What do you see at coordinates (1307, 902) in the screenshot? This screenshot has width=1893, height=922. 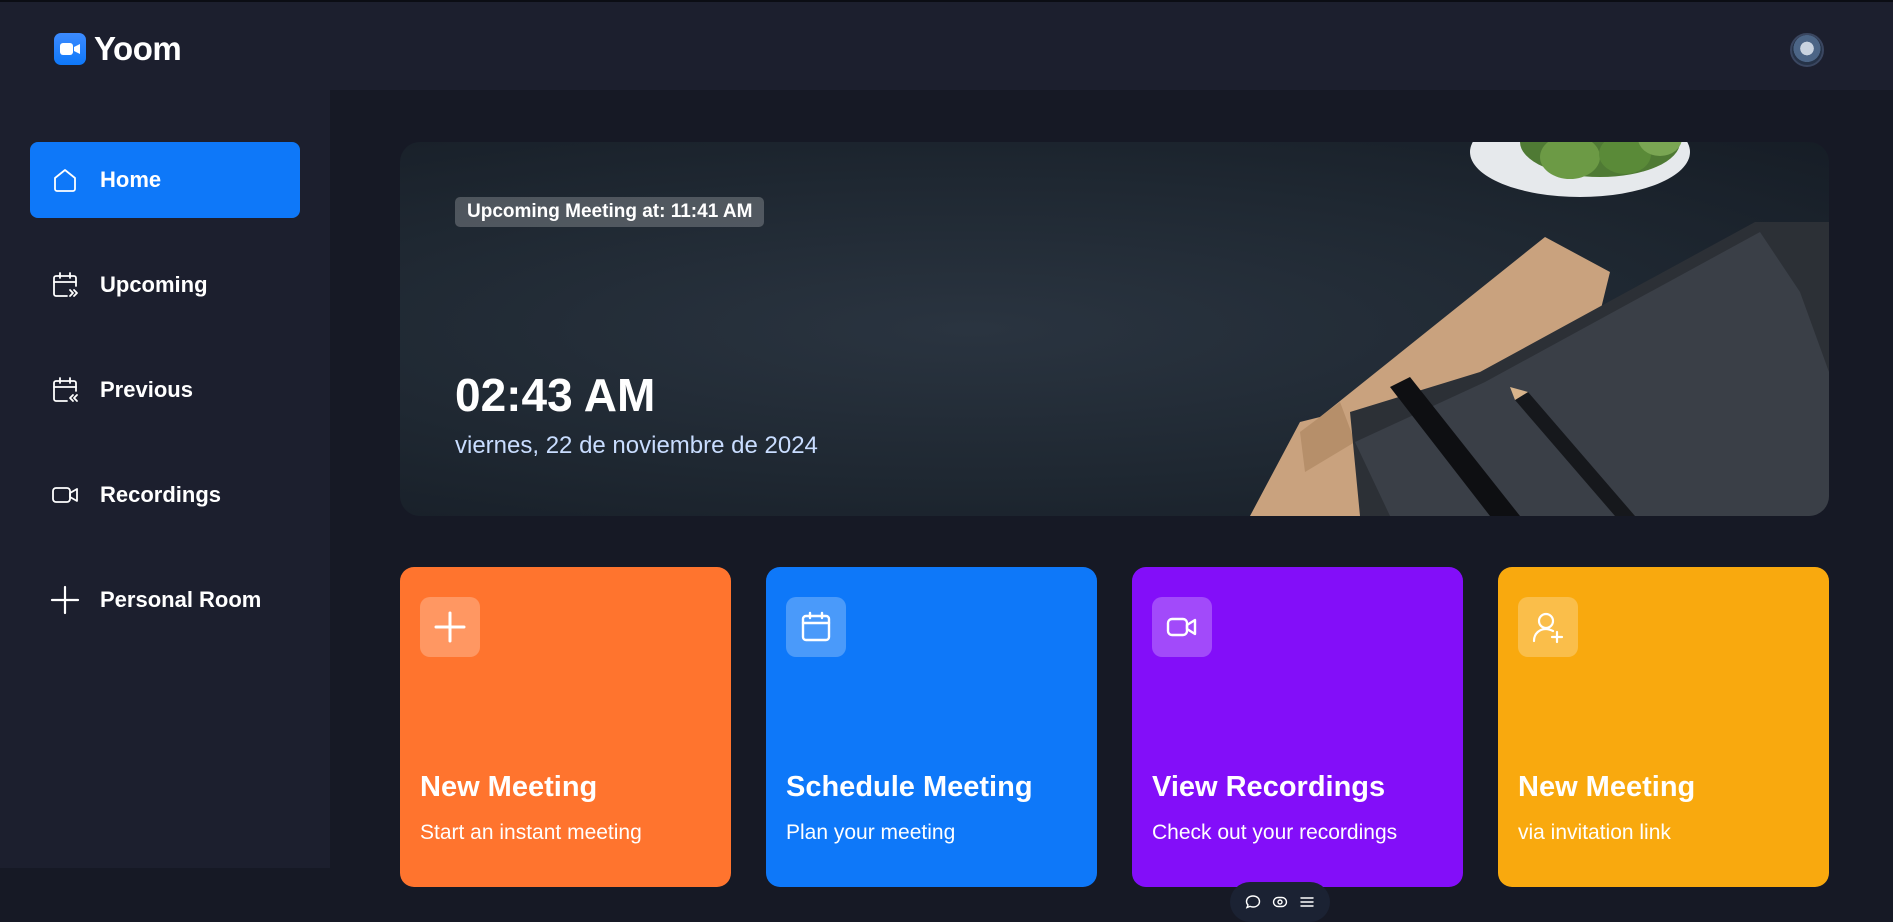 I see `menu-icon` at bounding box center [1307, 902].